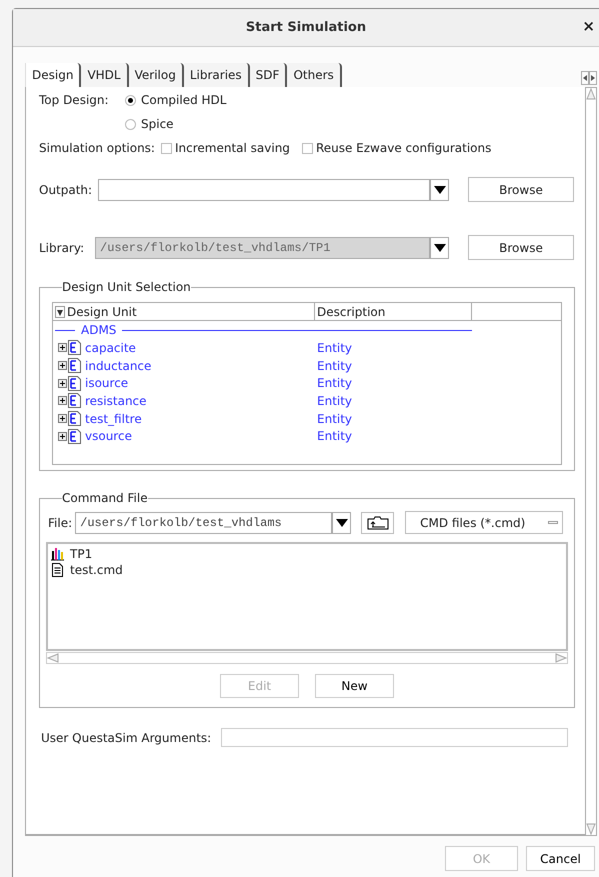 Image resolution: width=599 pixels, height=877 pixels. Describe the element at coordinates (66, 190) in the screenshot. I see `field-label: Outpath:` at that location.